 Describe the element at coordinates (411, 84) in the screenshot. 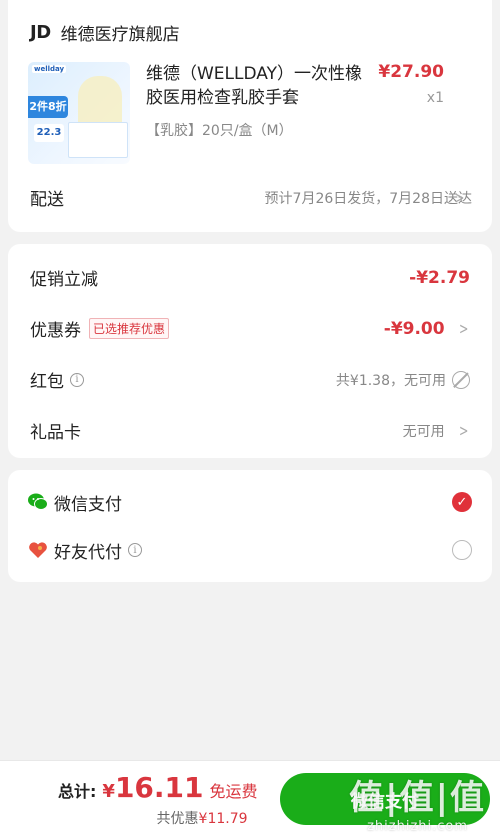

I see `product-price-block: ¥27.90 x1` at that location.